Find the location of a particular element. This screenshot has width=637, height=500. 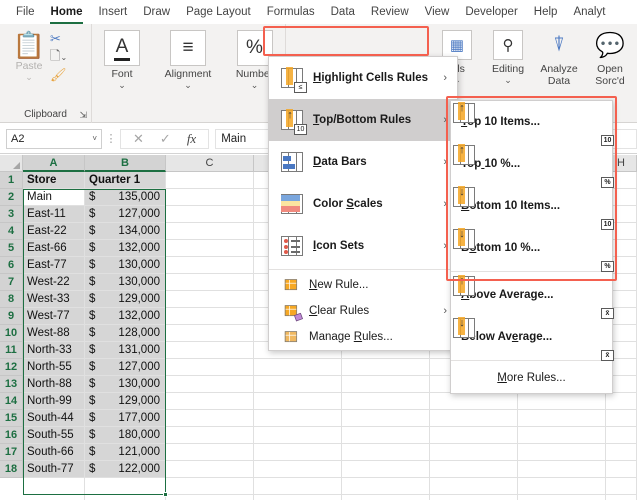

row-header-1: 1 is located at coordinates (11, 180).